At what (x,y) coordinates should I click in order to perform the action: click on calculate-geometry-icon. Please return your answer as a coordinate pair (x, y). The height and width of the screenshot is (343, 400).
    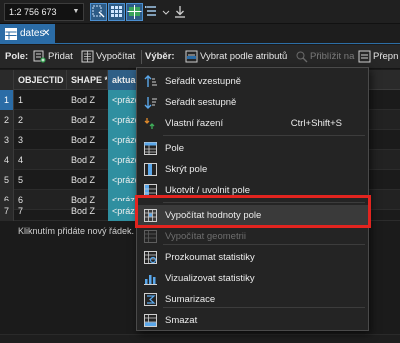
    Looking at the image, I should click on (150, 236).